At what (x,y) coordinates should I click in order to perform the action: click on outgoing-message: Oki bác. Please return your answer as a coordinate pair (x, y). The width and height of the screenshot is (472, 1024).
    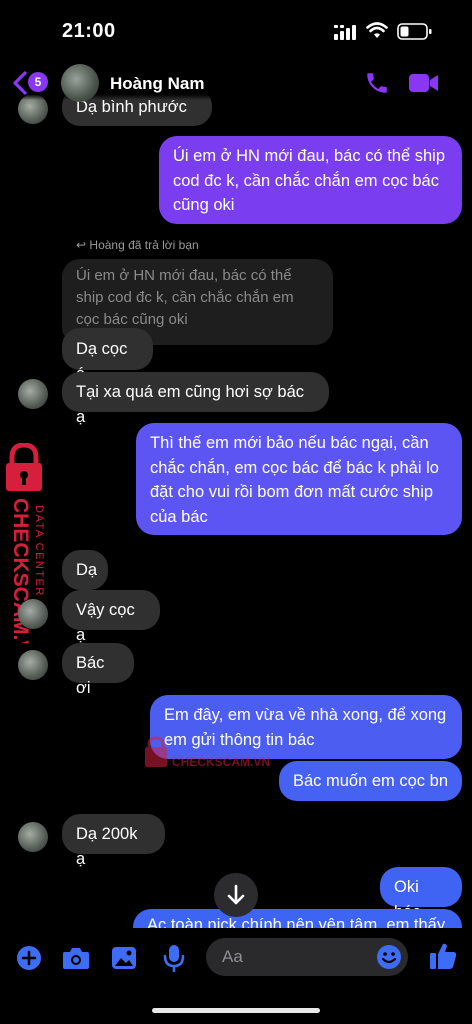
    Looking at the image, I should click on (421, 894).